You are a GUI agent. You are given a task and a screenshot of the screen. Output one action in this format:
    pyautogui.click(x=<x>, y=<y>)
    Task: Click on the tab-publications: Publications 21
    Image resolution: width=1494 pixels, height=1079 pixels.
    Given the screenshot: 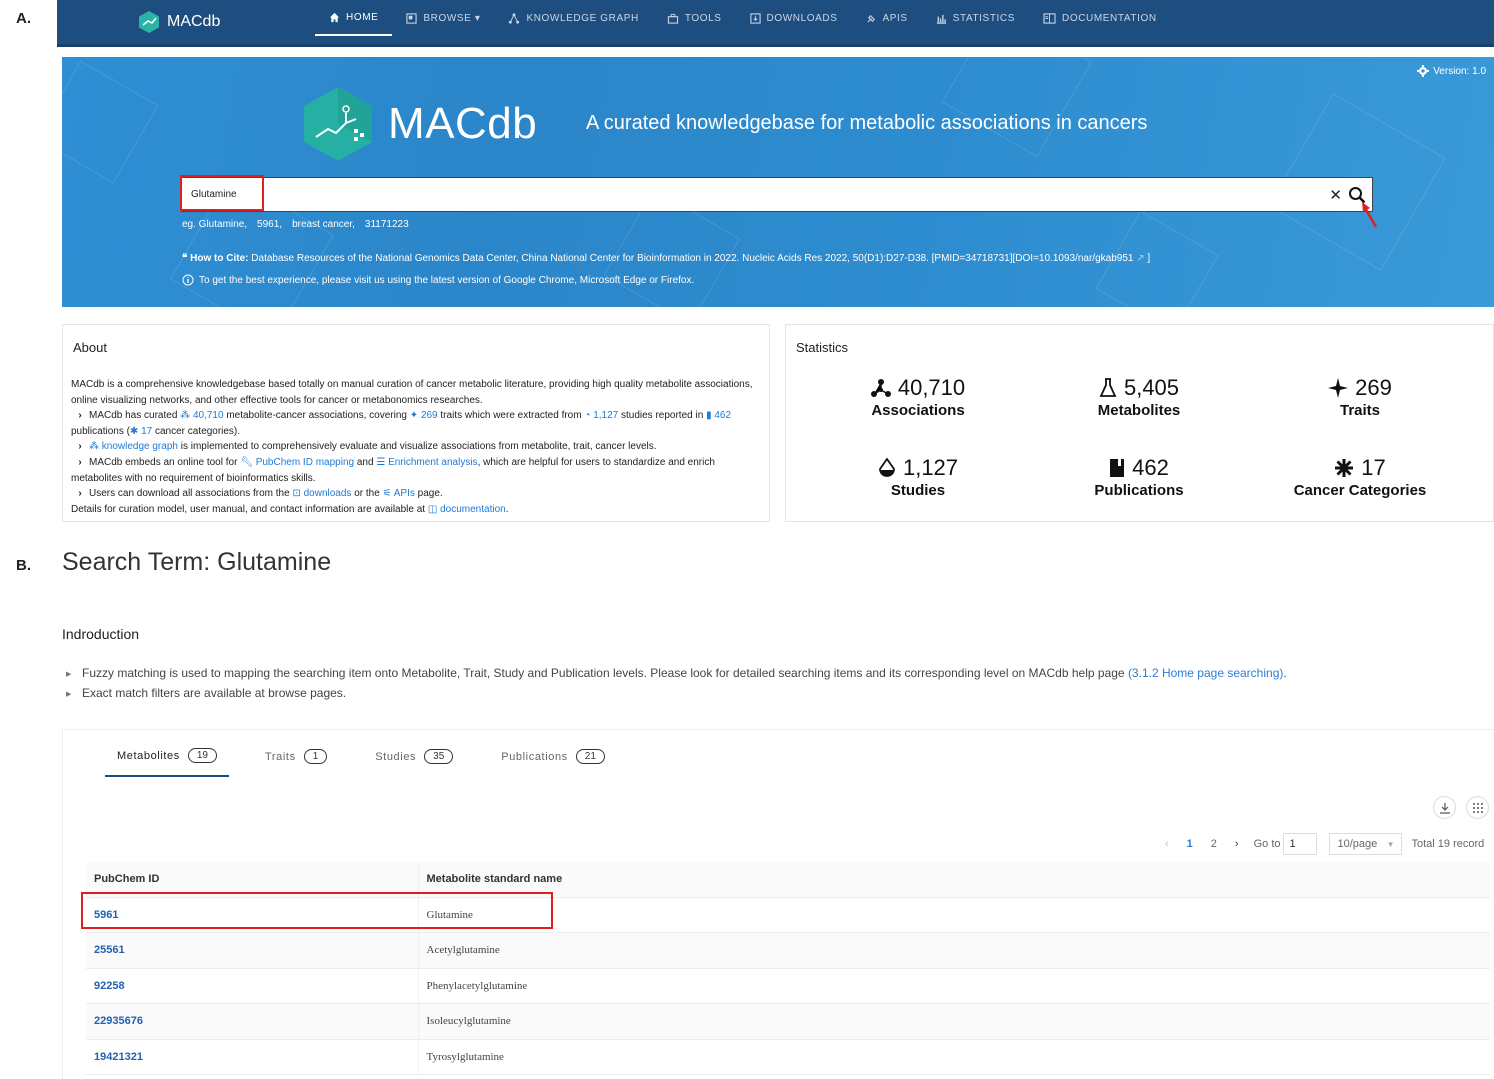 What is the action you would take?
    pyautogui.click(x=553, y=762)
    